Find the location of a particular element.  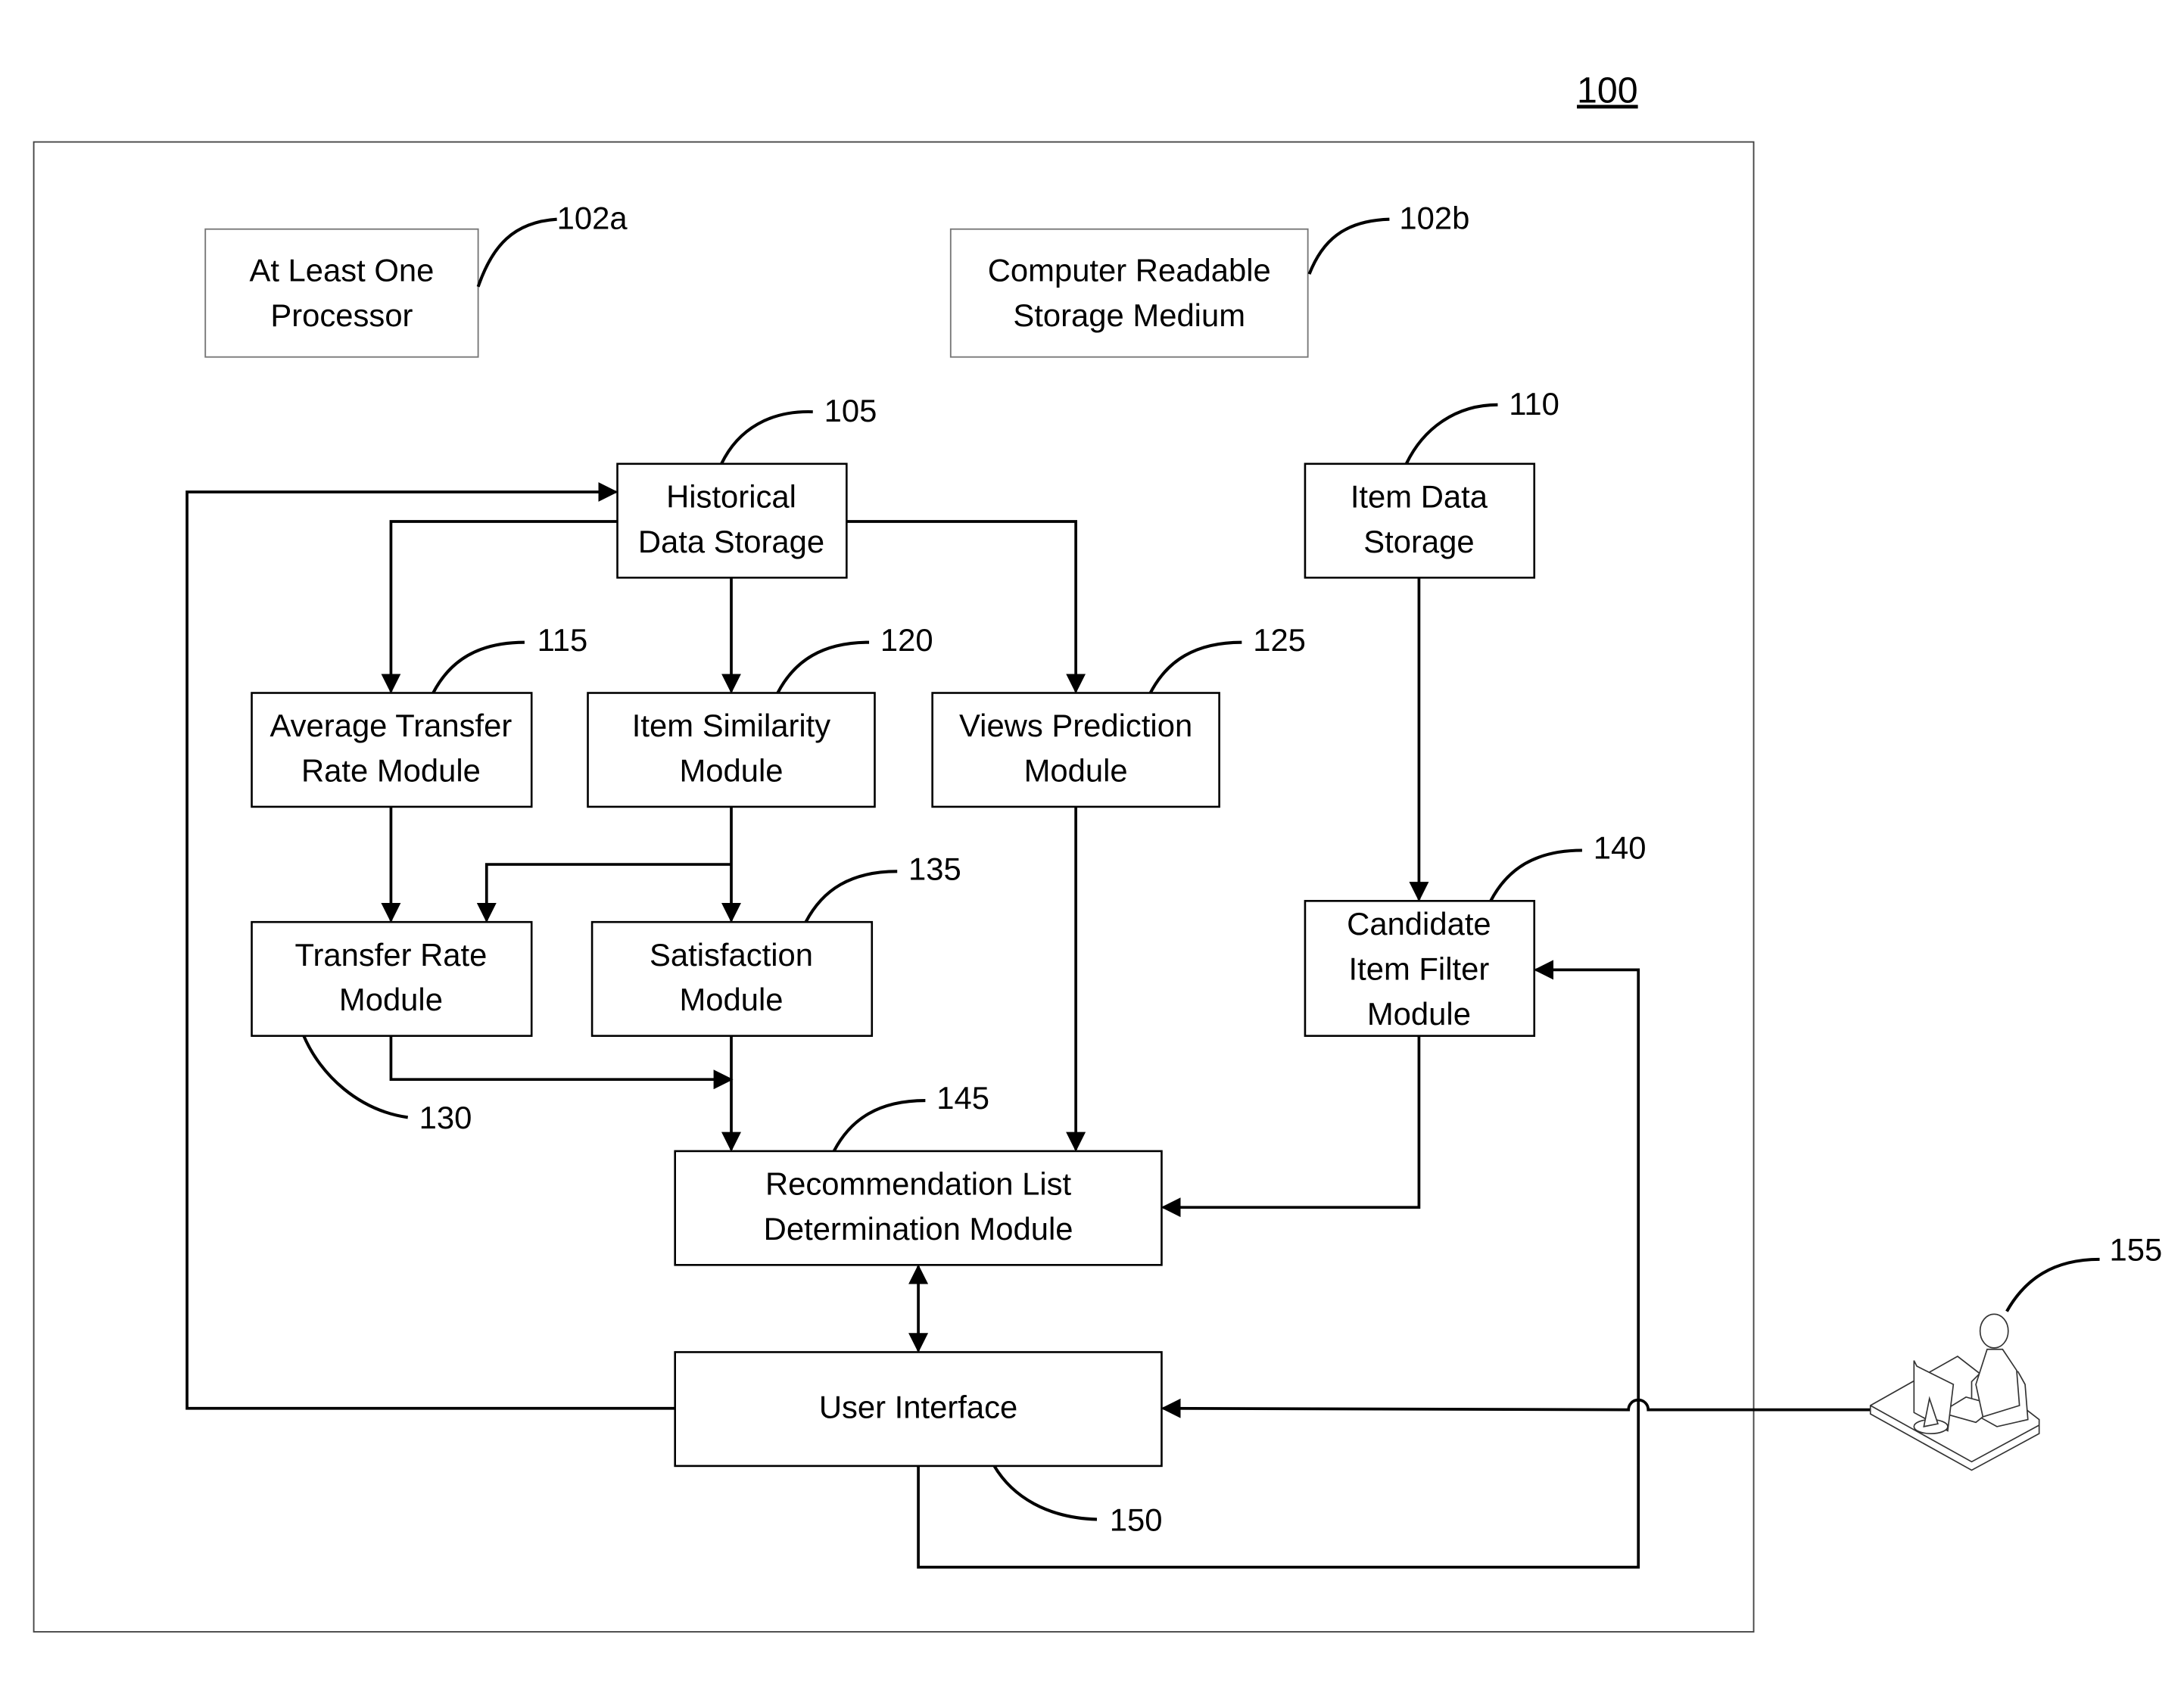

arrow-transfer-rate-to-recommendation is located at coordinates (561, 1062).